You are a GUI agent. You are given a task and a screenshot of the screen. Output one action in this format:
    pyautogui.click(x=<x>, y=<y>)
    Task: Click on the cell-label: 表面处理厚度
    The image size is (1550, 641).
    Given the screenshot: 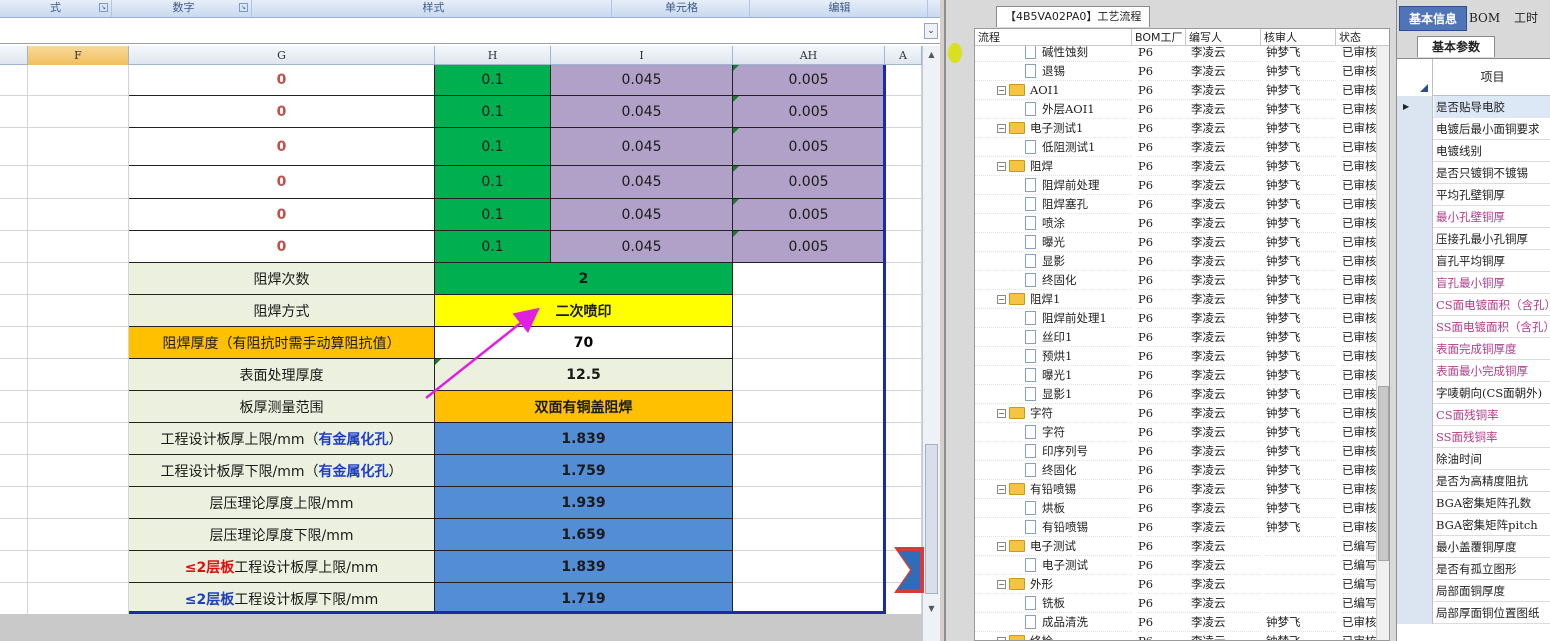 What is the action you would take?
    pyautogui.click(x=282, y=375)
    